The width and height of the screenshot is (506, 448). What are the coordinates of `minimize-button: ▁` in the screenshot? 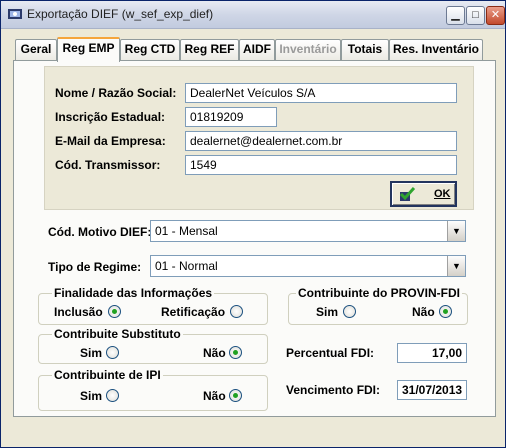 It's located at (455, 15).